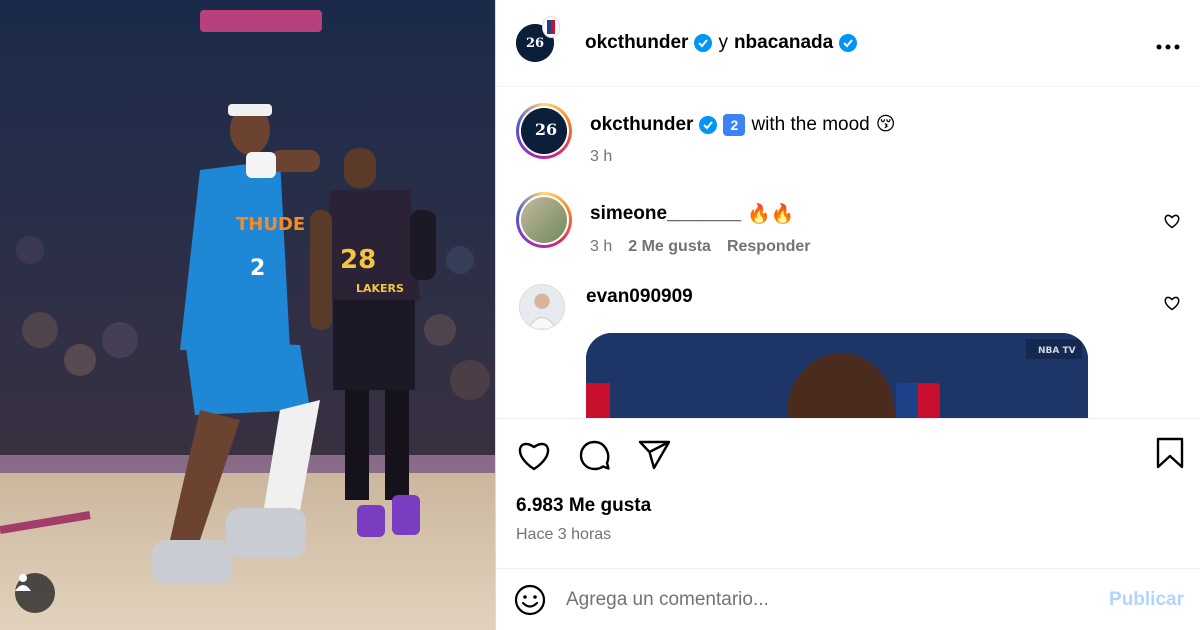 This screenshot has width=1200, height=630. I want to click on svg-text: LAKERS, so click(380, 288).